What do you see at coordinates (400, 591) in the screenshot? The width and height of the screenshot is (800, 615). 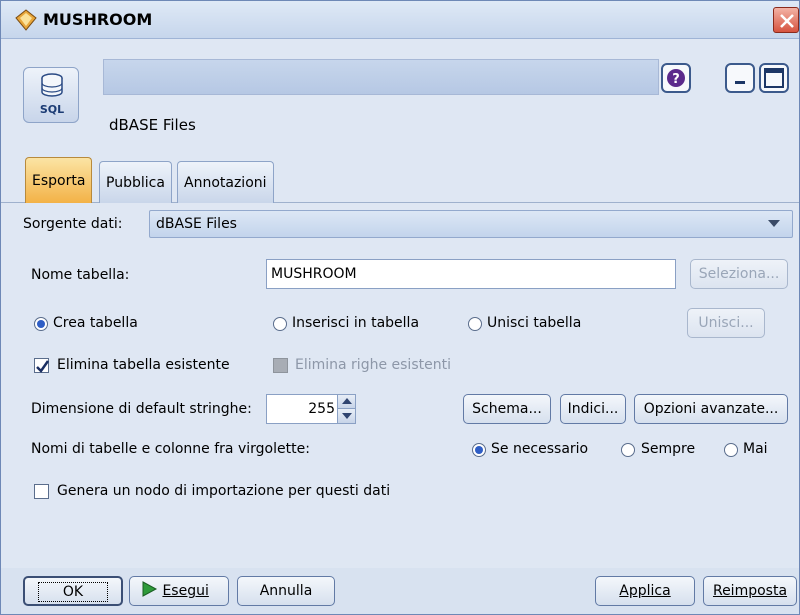 I see `dialog-footer: OK Esegui Annulla Applica Reimposta` at bounding box center [400, 591].